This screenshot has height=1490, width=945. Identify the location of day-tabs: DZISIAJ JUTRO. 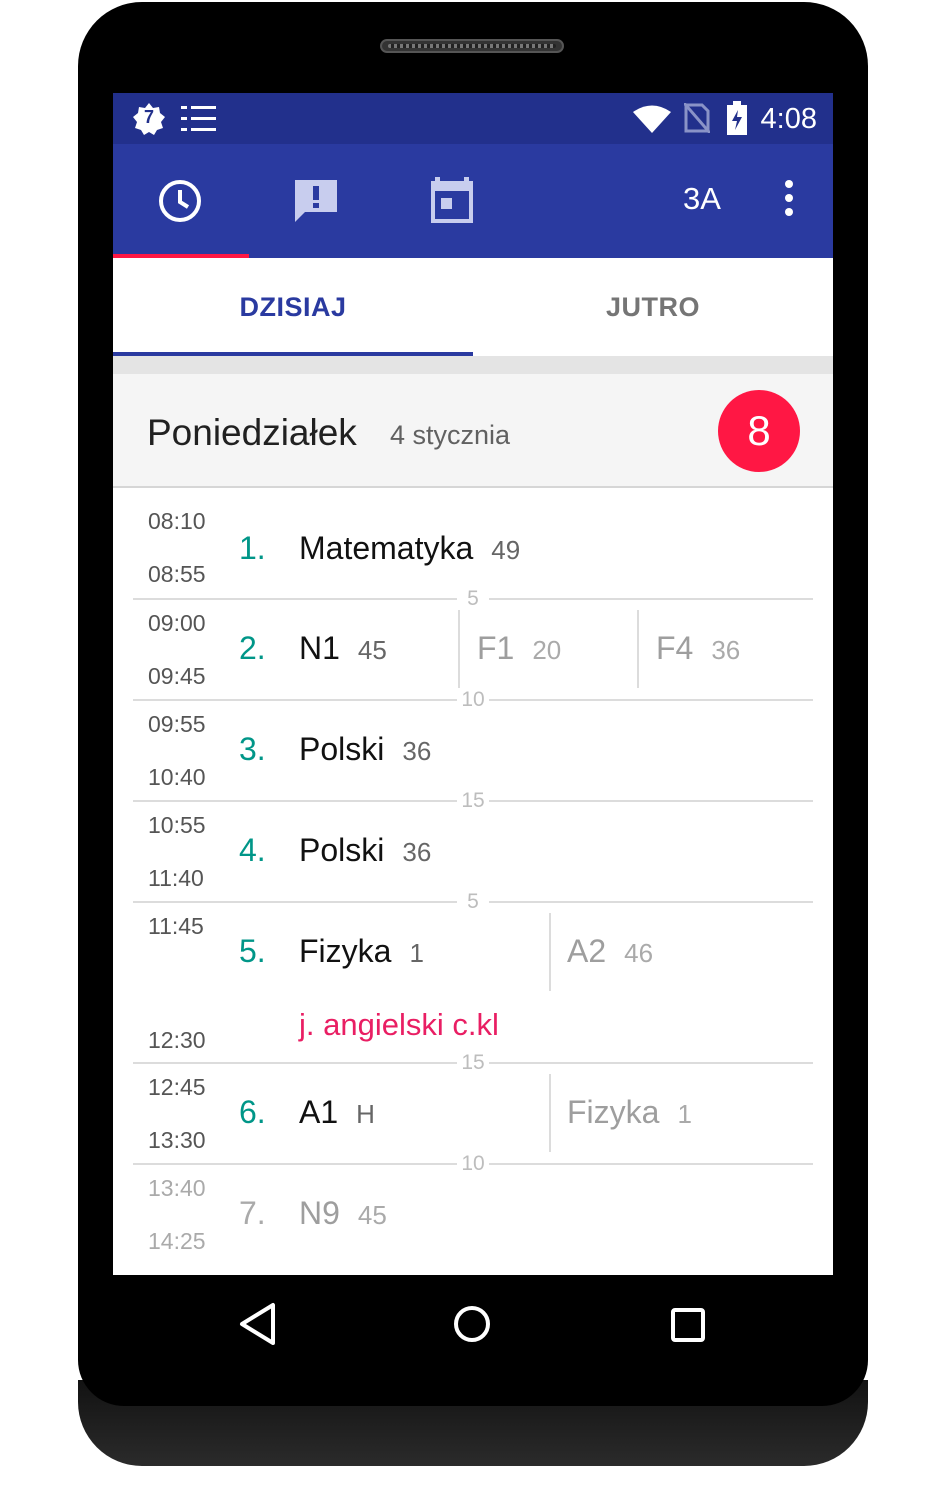
(473, 307).